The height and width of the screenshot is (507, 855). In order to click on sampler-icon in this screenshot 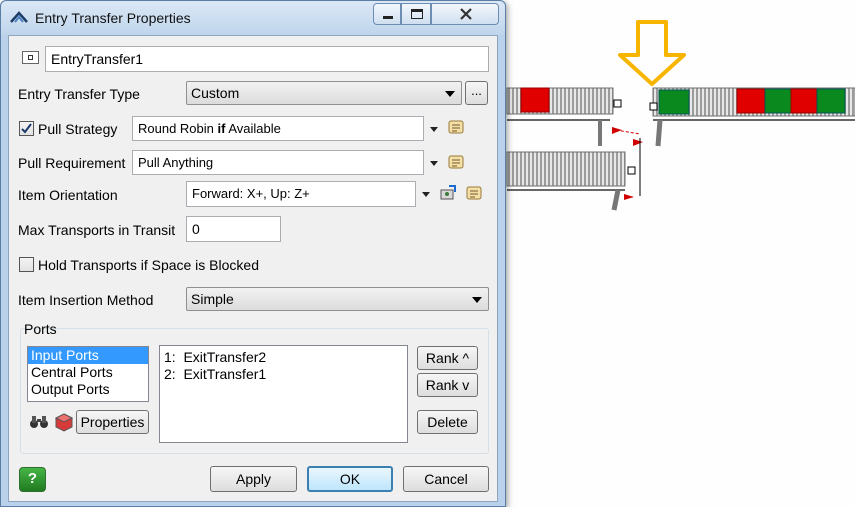, I will do `click(448, 193)`.